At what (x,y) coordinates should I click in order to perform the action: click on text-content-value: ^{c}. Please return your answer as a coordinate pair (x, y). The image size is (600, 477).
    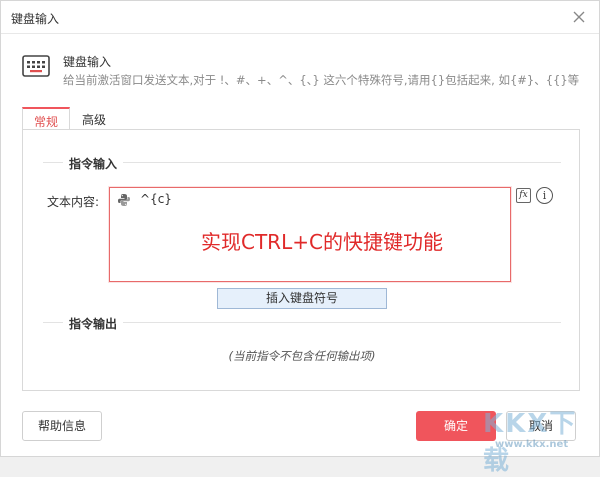
    Looking at the image, I should click on (156, 199).